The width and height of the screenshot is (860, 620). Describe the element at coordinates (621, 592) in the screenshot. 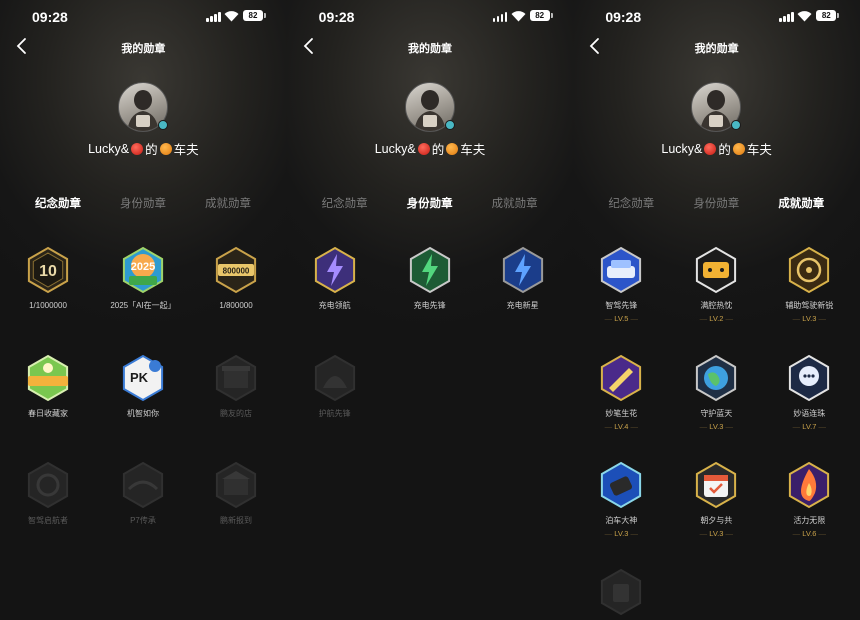

I see `badge-item` at that location.